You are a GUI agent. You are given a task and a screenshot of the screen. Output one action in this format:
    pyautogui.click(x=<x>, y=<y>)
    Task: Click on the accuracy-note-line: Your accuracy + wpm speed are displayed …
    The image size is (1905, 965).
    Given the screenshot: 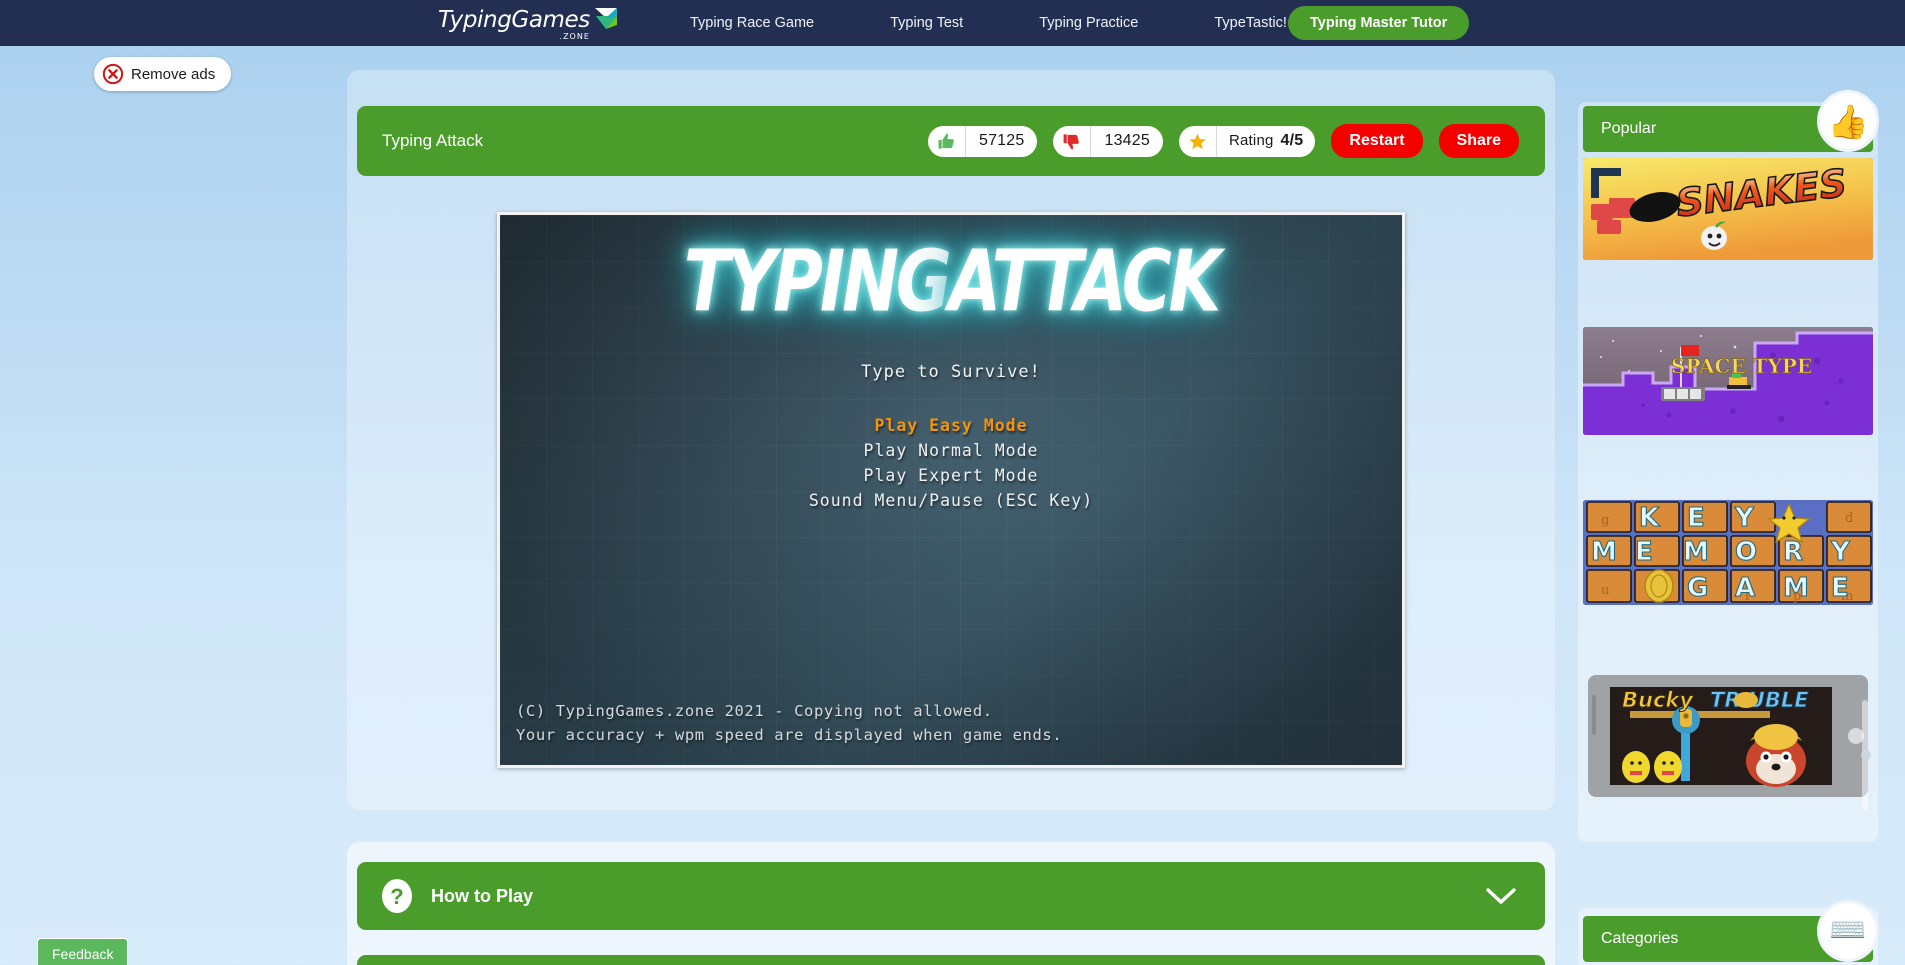 What is the action you would take?
    pyautogui.click(x=789, y=735)
    